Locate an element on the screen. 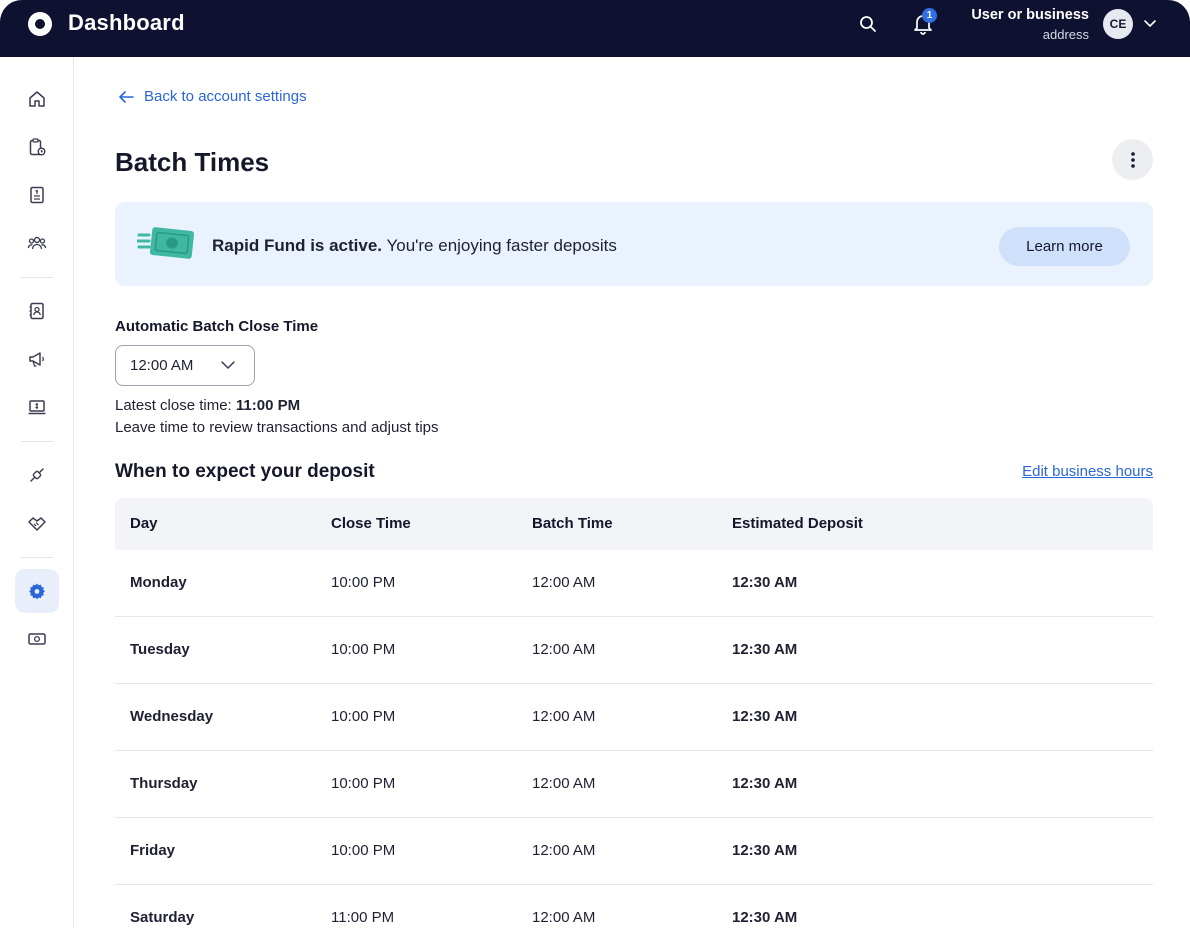 Image resolution: width=1190 pixels, height=928 pixels. table-row: Monday 10:00 PM 12:00 AM 12:30 AM is located at coordinates (634, 583).